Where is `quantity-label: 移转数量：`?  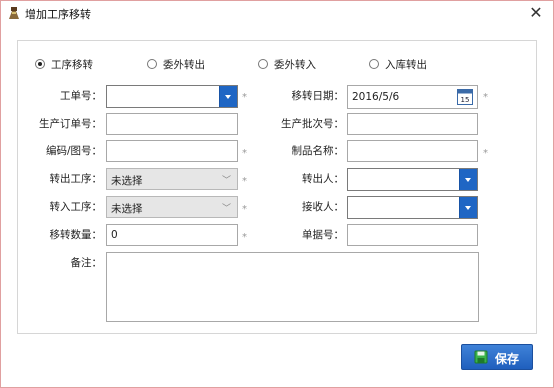 quantity-label: 移转数量： is located at coordinates (76, 235).